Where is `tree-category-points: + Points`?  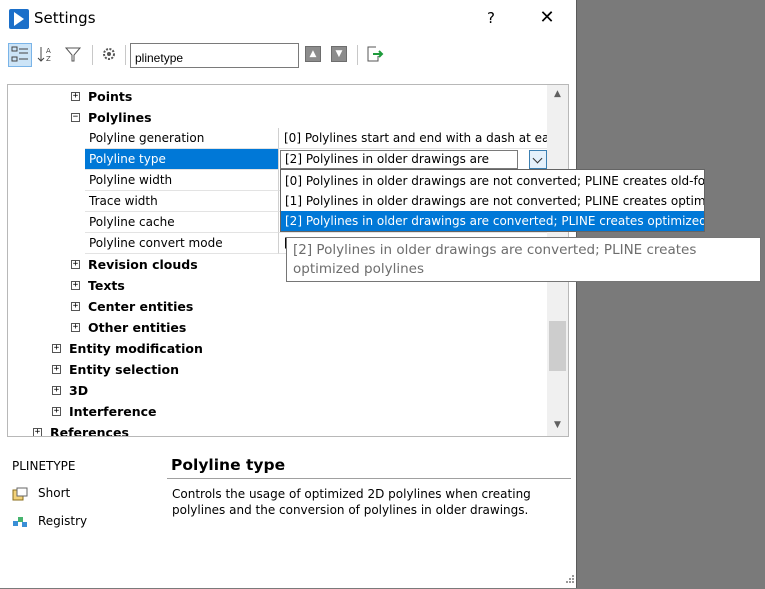
tree-category-points: + Points is located at coordinates (273, 96).